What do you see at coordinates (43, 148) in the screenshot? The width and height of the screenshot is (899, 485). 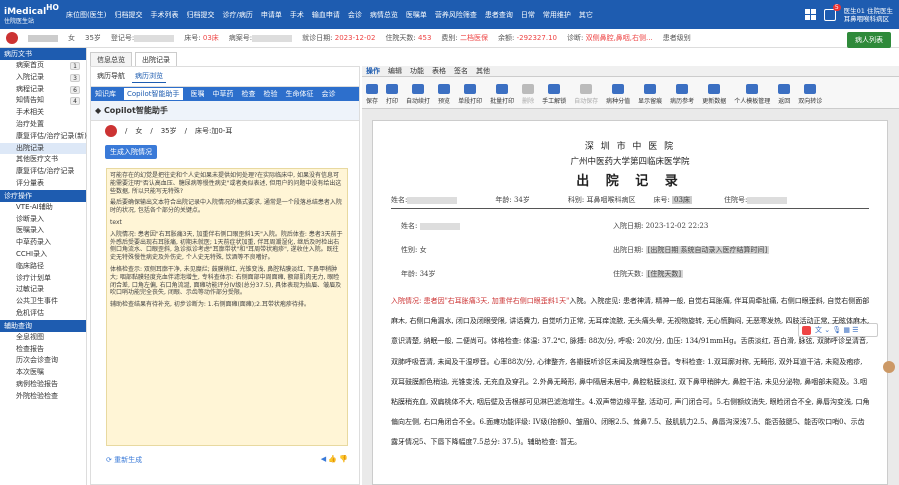 I see `sidebar-item: 出院记录` at bounding box center [43, 148].